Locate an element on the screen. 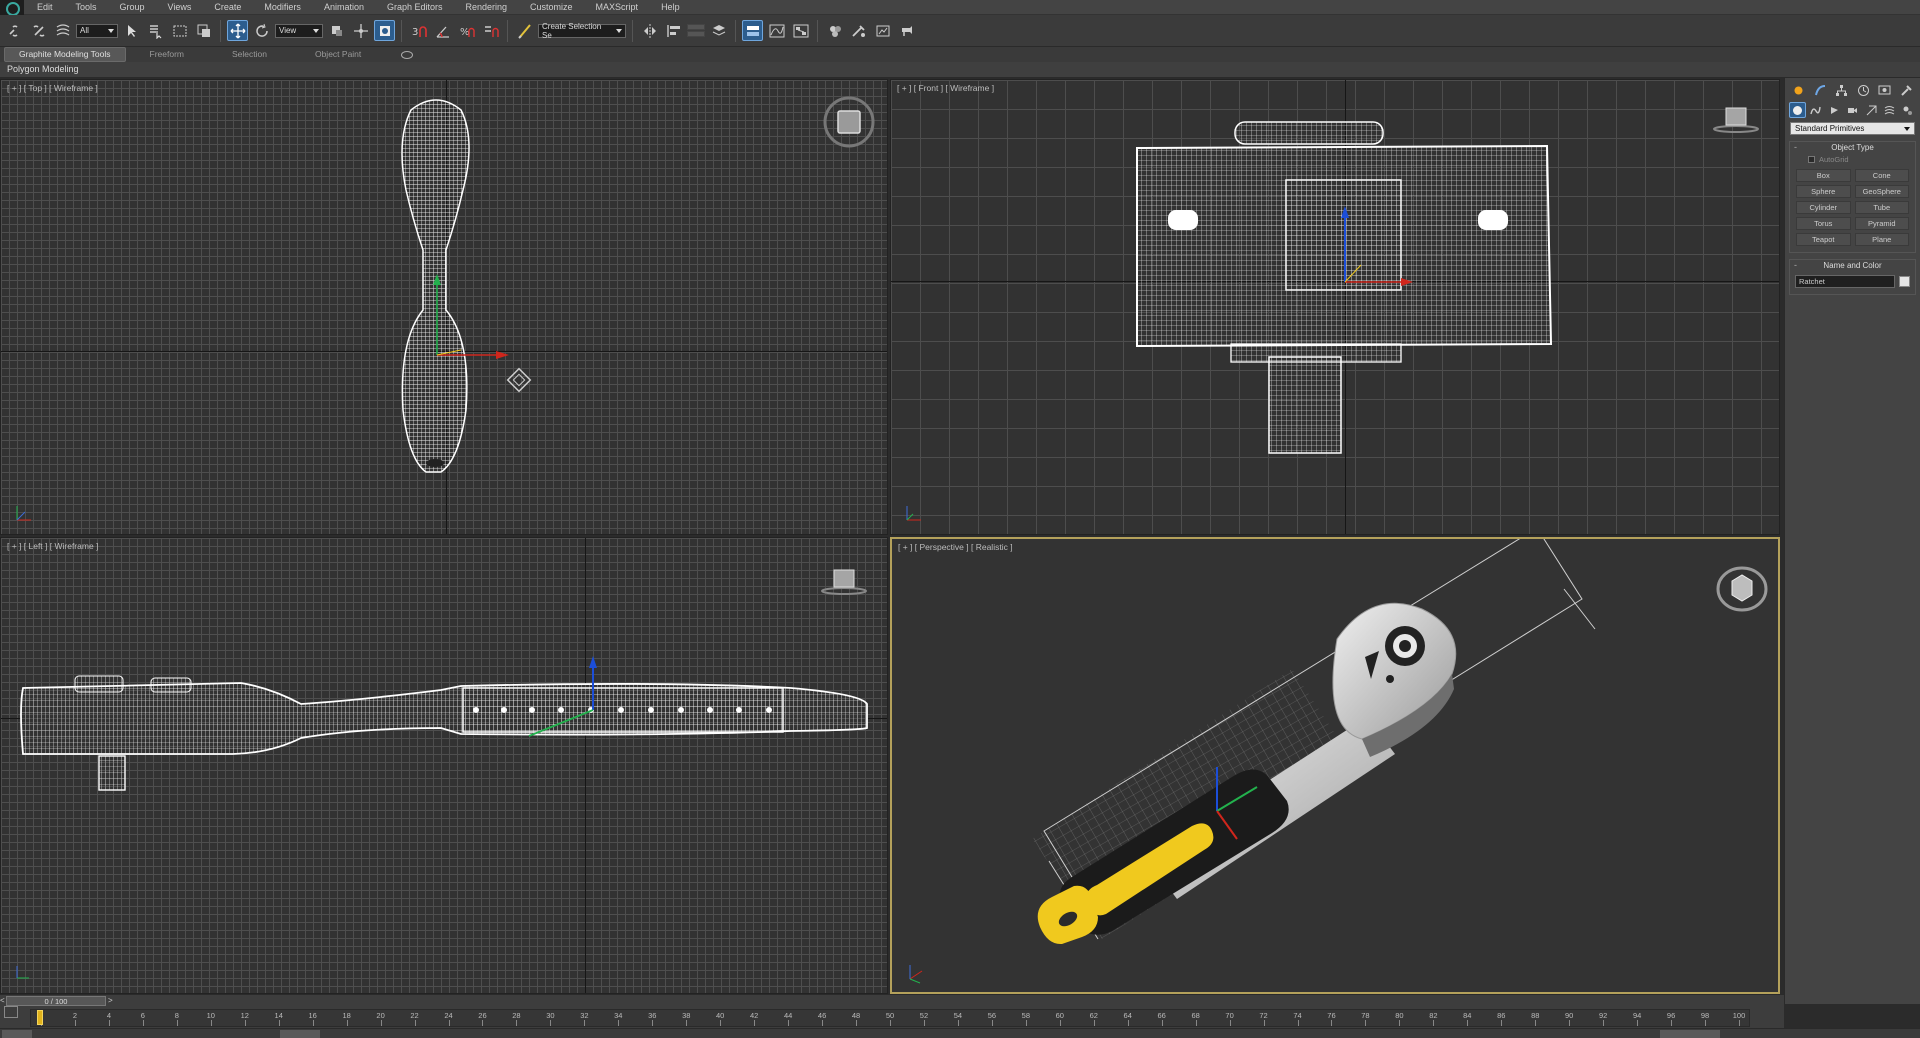 This screenshot has height=1038, width=1920. hierarchy-tab-icon is located at coordinates (1842, 90).